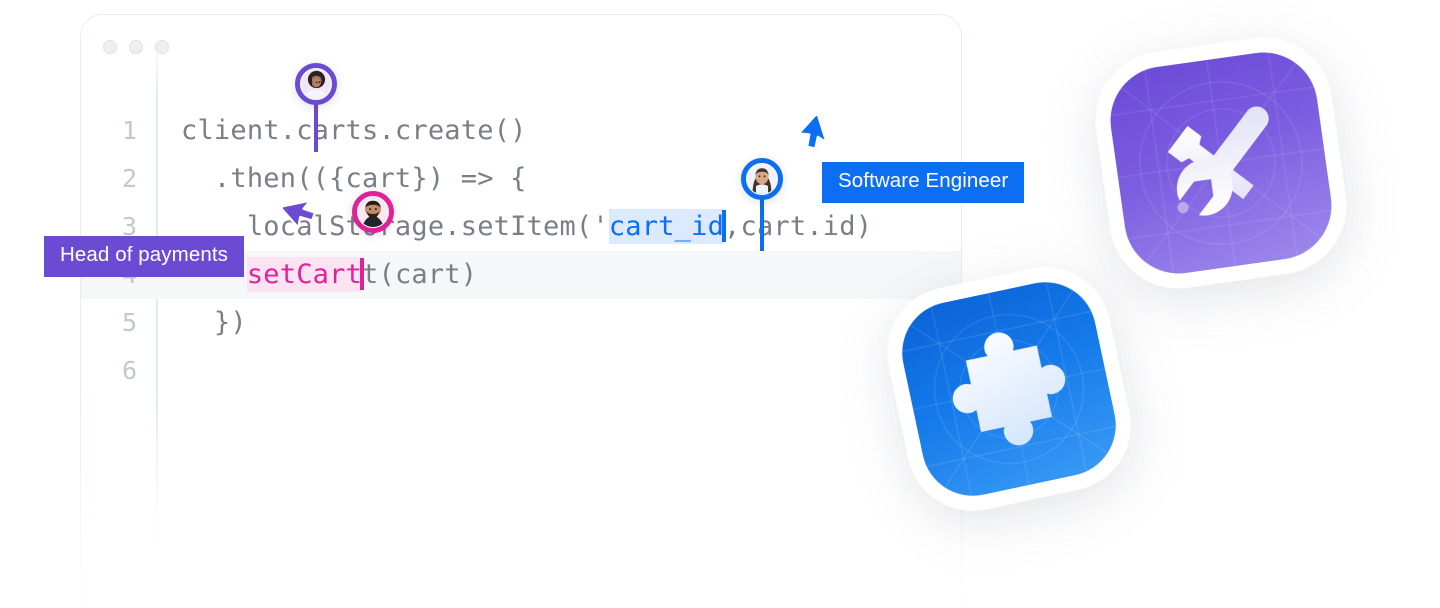 This screenshot has height=608, width=1440. I want to click on puzzle-piece-icon, so click(1009, 389).